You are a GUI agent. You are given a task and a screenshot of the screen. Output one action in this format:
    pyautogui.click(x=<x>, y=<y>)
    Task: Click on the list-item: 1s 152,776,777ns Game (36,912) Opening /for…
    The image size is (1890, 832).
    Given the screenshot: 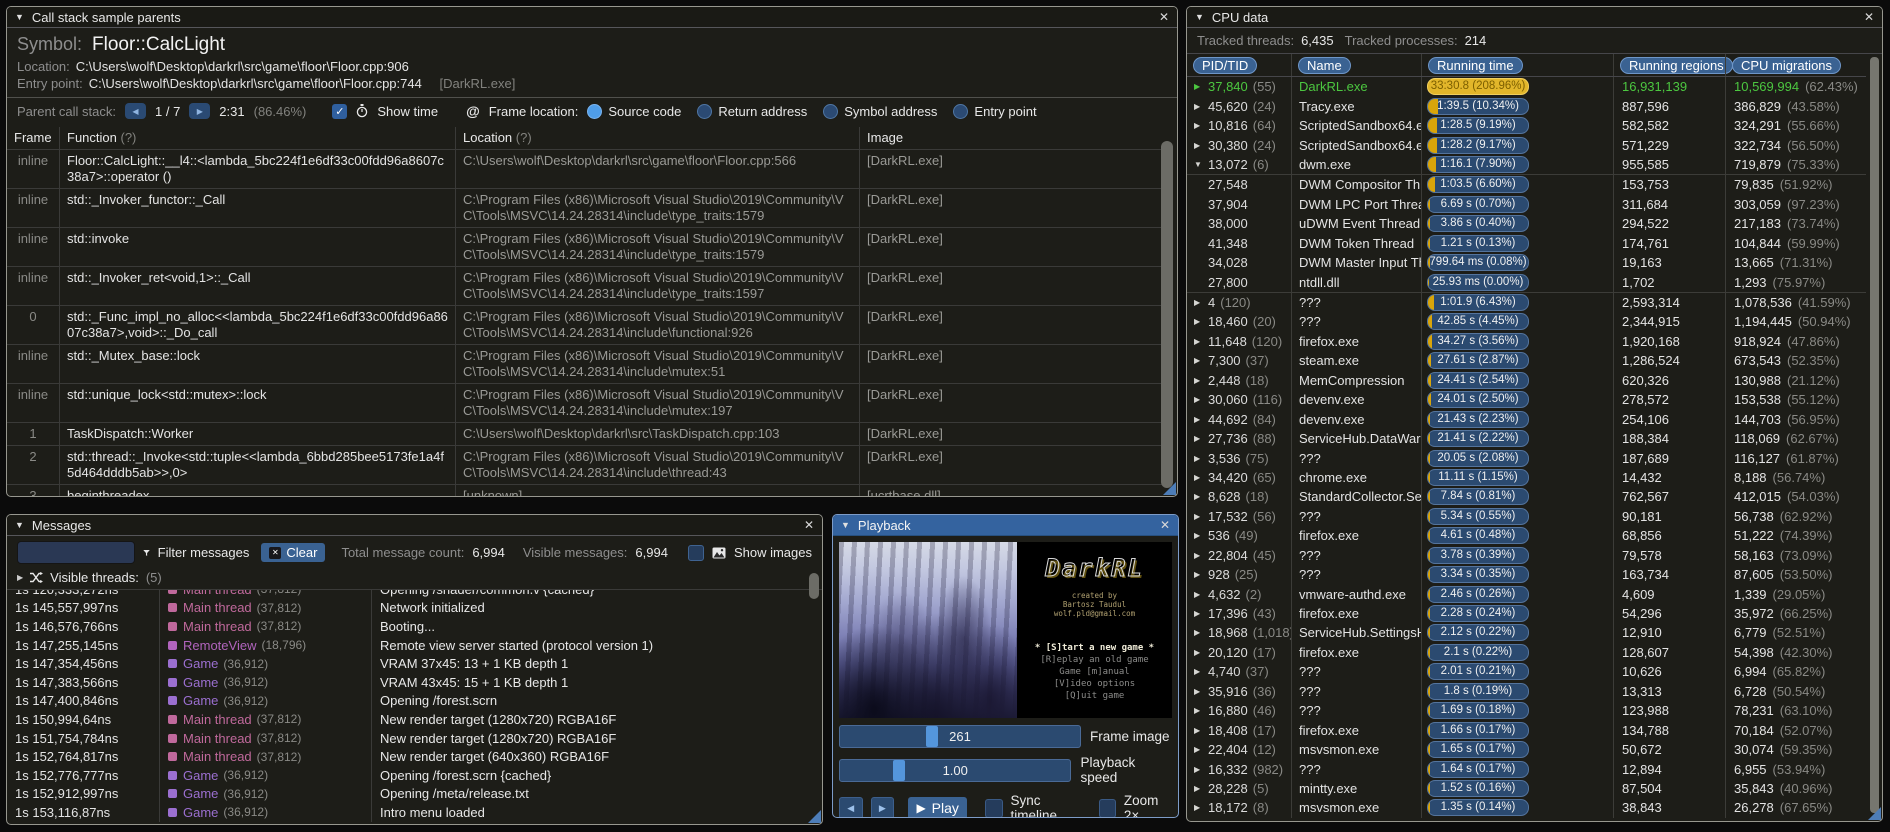 What is the action you would take?
    pyautogui.click(x=414, y=775)
    